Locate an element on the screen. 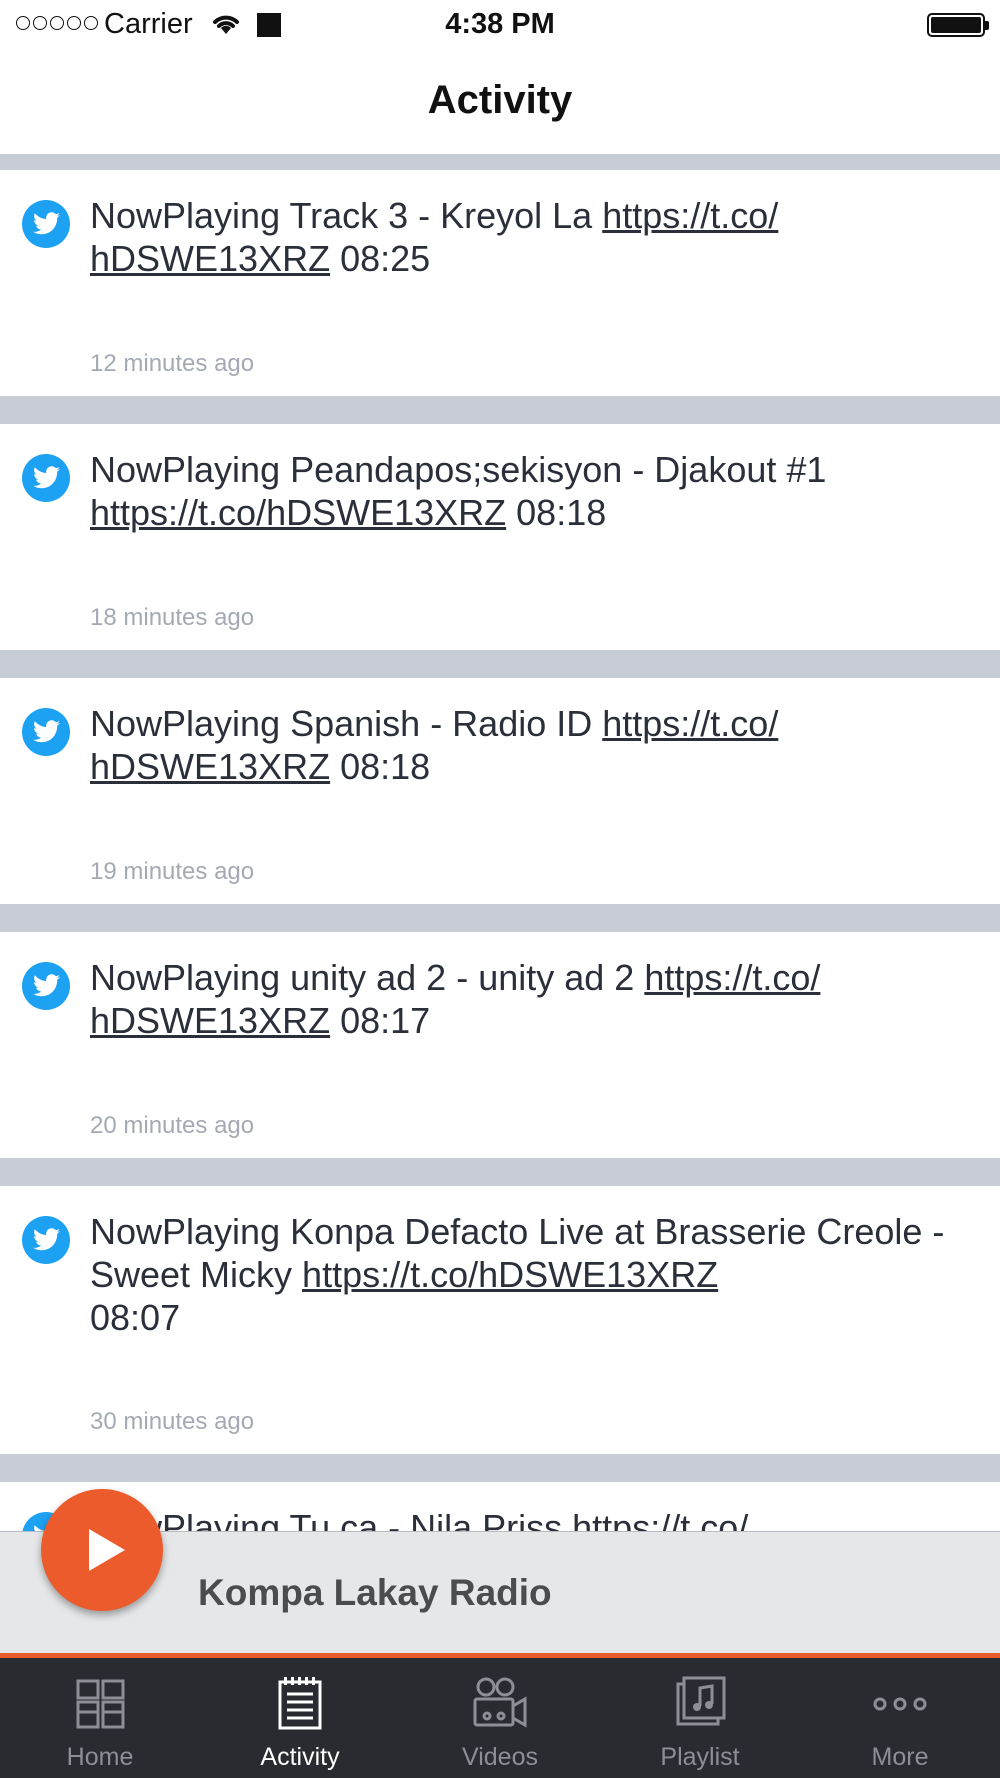 The image size is (1000, 1778). tab-home: Home is located at coordinates (100, 1718).